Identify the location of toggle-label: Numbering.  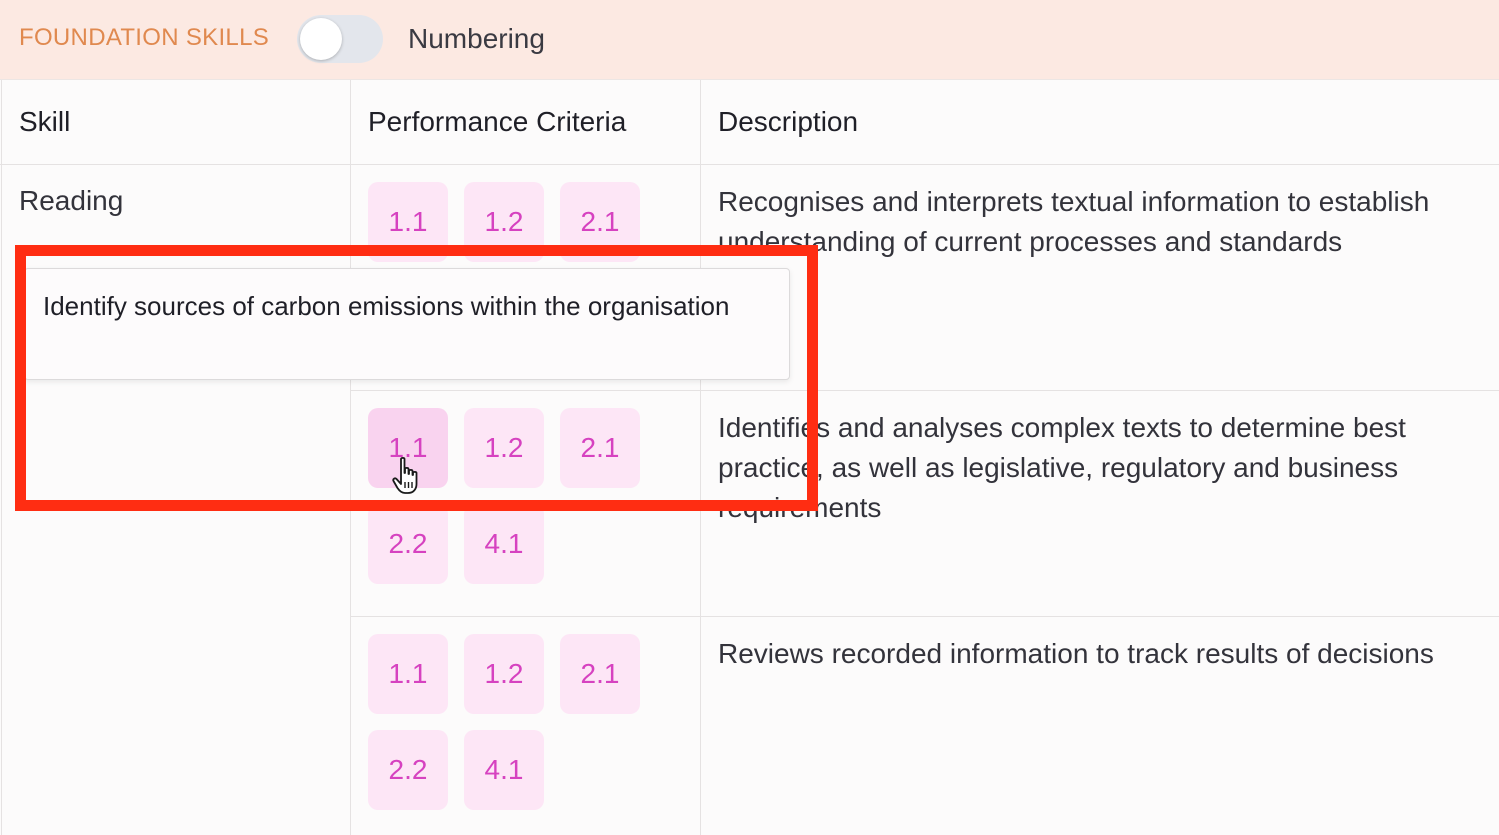
(476, 38).